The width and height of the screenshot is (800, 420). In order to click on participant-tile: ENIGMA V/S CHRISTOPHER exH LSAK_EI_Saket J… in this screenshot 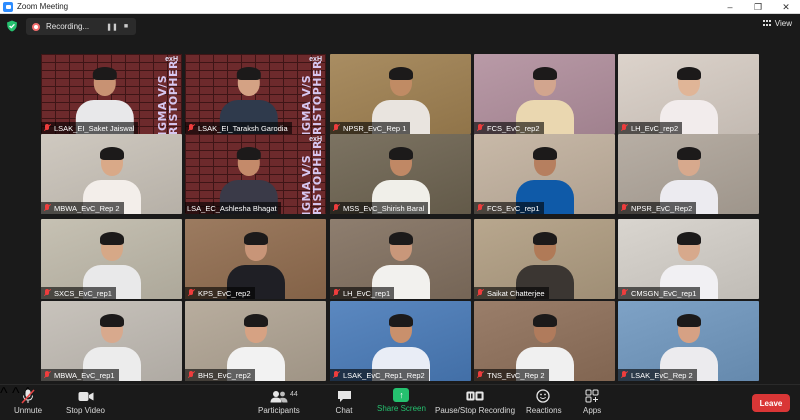, I will do `click(111, 94)`.